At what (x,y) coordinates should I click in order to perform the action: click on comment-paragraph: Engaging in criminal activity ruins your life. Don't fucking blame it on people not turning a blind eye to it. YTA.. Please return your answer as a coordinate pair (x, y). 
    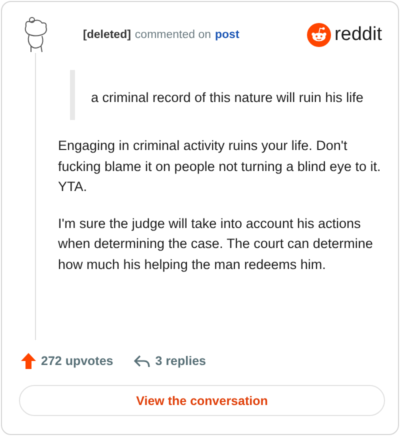
    Looking at the image, I should click on (220, 166).